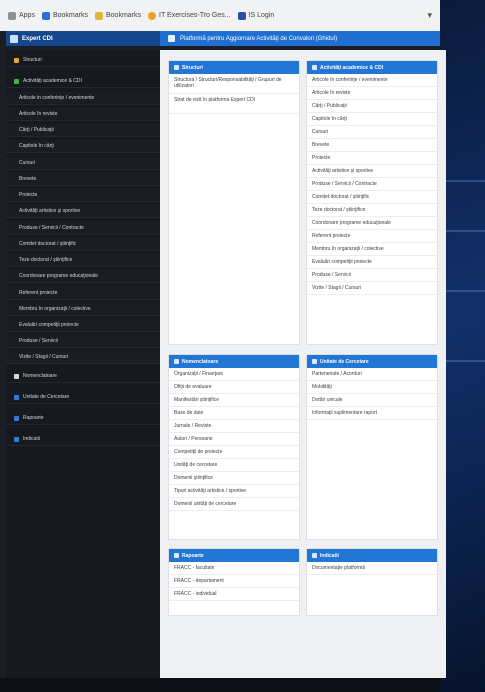 This screenshot has width=485, height=692. Describe the element at coordinates (83, 276) in the screenshot. I see `sidebar-item: Coordonare programe educaţionale` at that location.